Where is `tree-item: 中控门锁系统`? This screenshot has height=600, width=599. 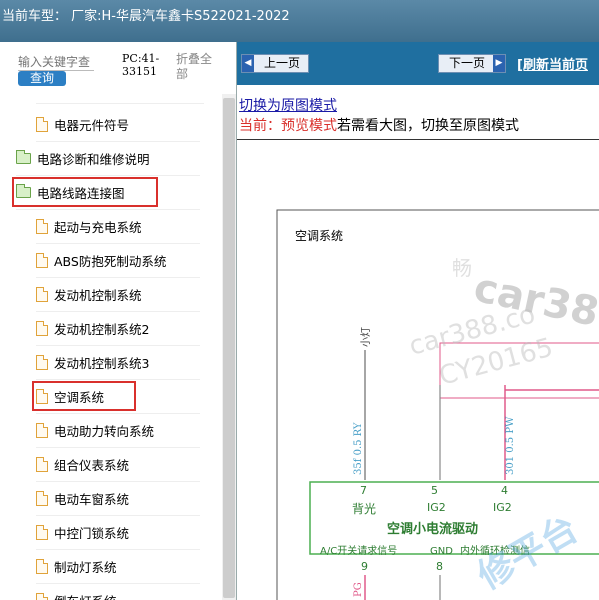 tree-item: 中控门锁系统 is located at coordinates (118, 533).